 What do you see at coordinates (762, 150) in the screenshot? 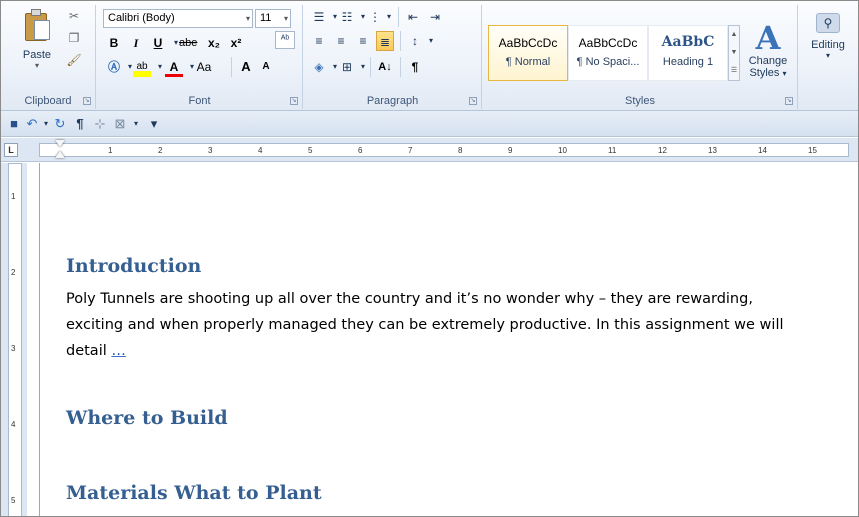
I see `ruler-number: 14` at bounding box center [762, 150].